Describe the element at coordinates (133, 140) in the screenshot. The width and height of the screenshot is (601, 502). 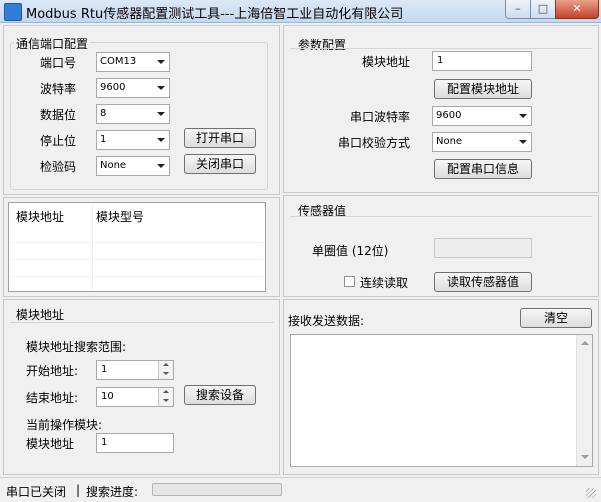
I see `stopbits-select: 1` at that location.